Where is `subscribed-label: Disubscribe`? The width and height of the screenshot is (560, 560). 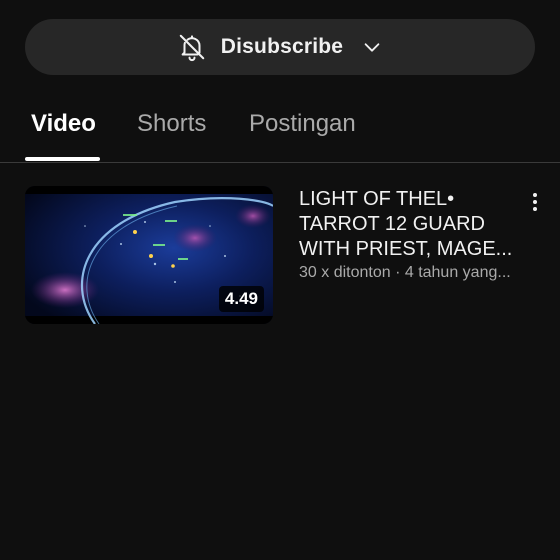
subscribed-label: Disubscribe is located at coordinates (282, 46).